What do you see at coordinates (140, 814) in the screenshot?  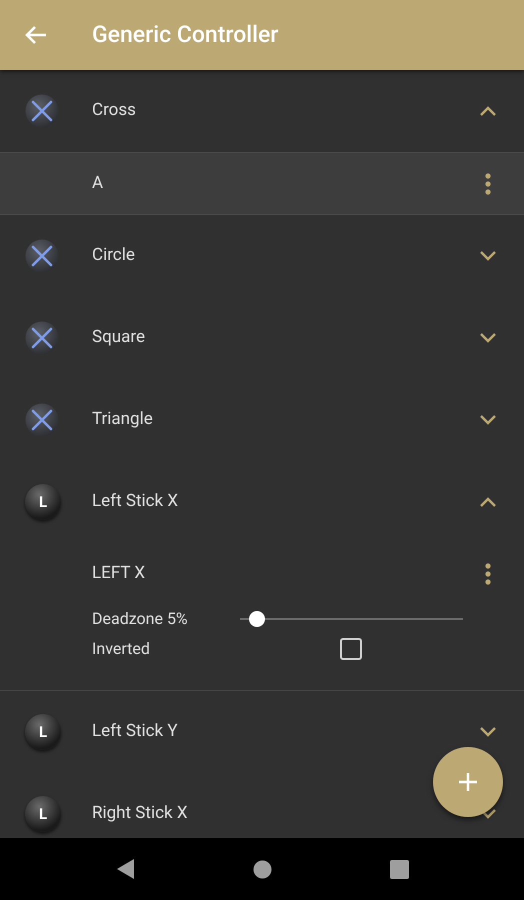 I see `input-name: Right Stick X` at bounding box center [140, 814].